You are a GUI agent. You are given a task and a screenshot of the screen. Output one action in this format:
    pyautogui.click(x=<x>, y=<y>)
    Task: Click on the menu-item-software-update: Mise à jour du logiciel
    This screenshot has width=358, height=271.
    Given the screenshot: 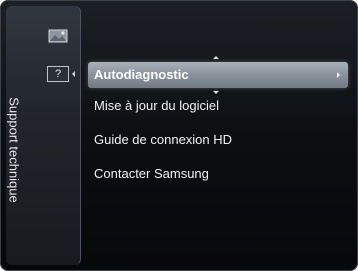 What is the action you would take?
    pyautogui.click(x=220, y=106)
    